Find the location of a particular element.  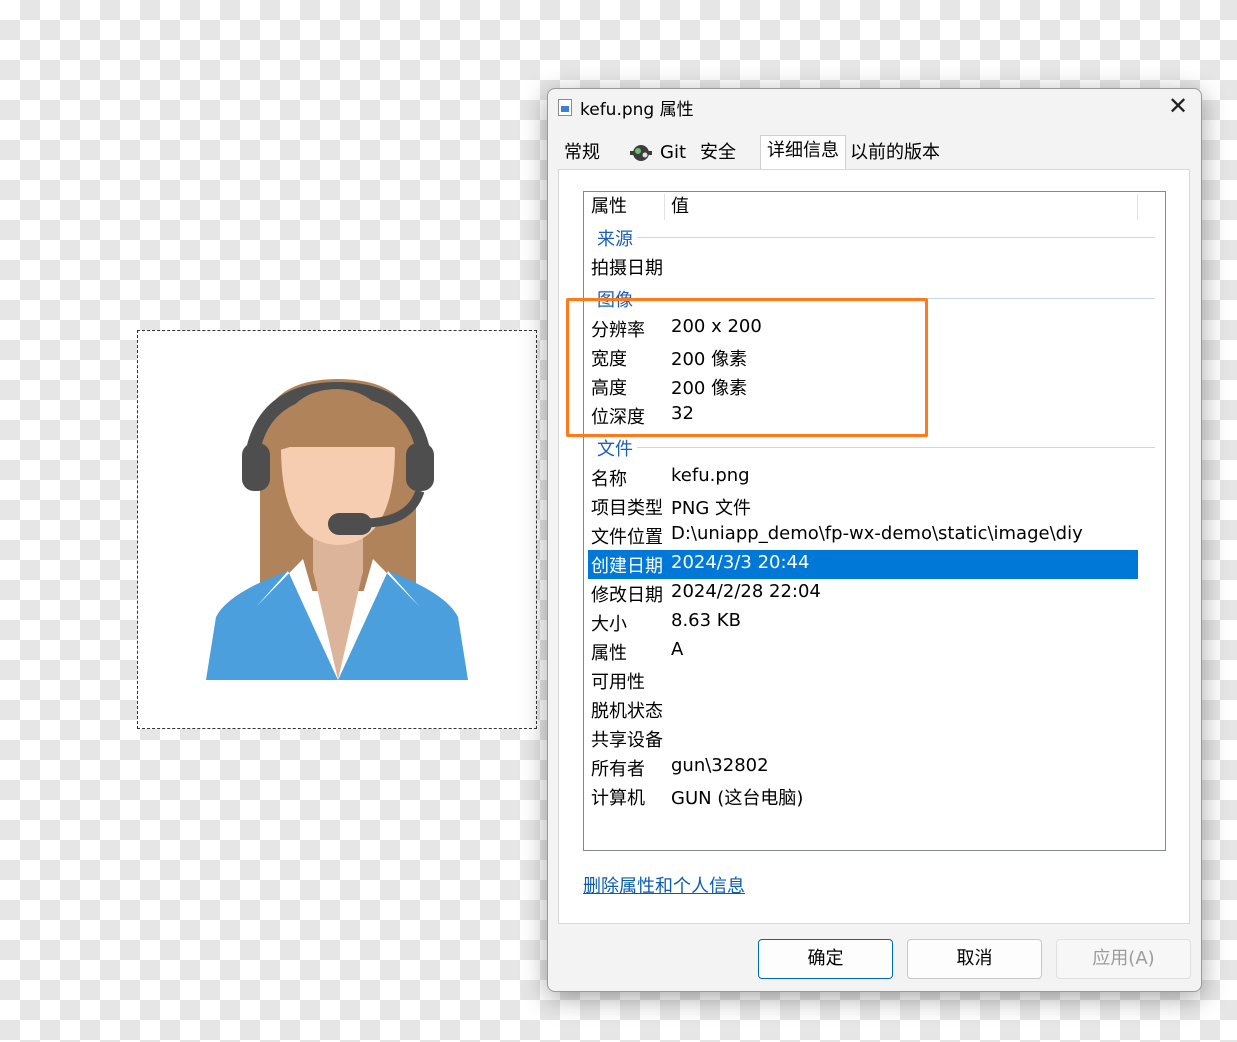

property-name: 共享设备 is located at coordinates (627, 740).